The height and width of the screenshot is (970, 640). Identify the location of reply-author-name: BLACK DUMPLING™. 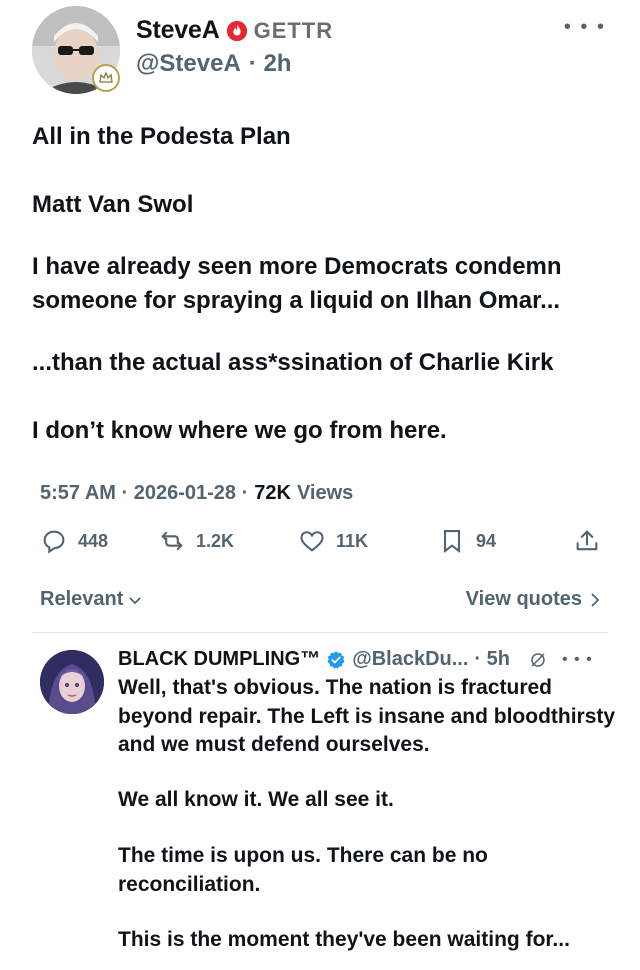
(219, 659).